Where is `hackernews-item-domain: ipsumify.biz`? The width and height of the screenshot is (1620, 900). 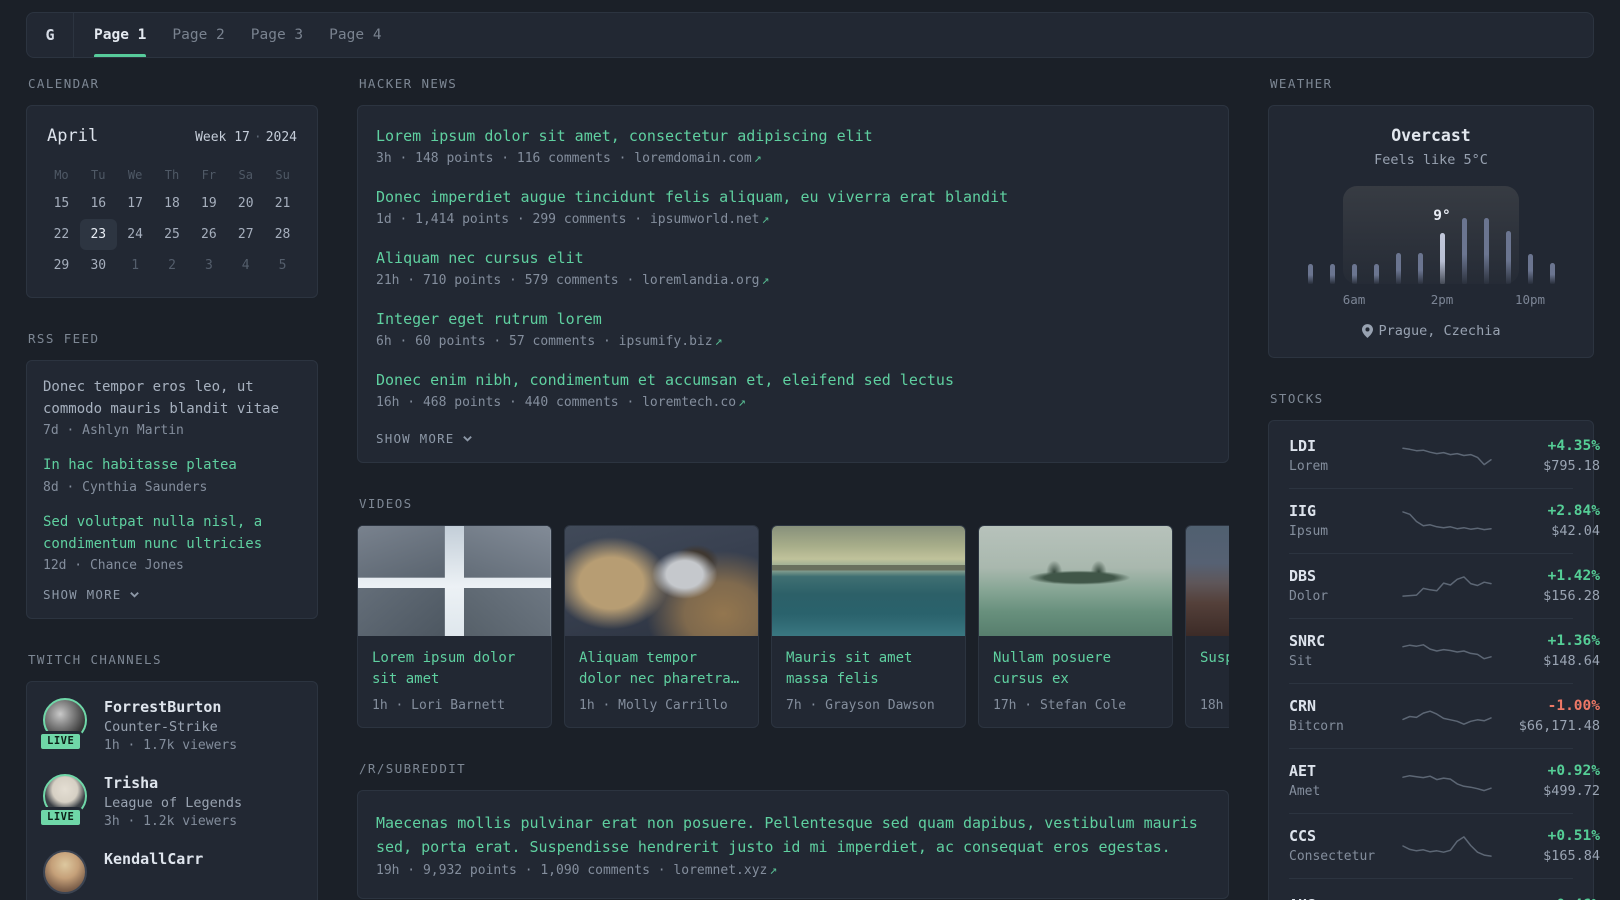 hackernews-item-domain: ipsumify.biz is located at coordinates (666, 341).